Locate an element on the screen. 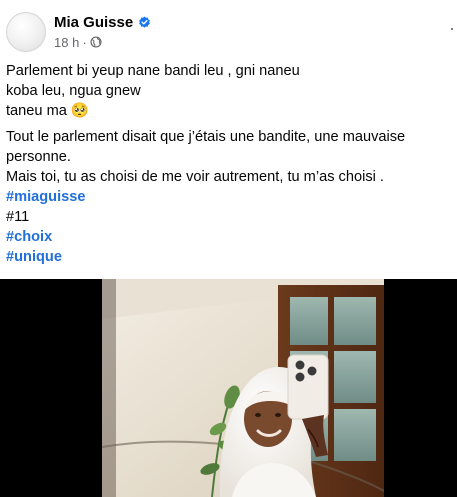  author-name: Mia Guisse is located at coordinates (93, 22).